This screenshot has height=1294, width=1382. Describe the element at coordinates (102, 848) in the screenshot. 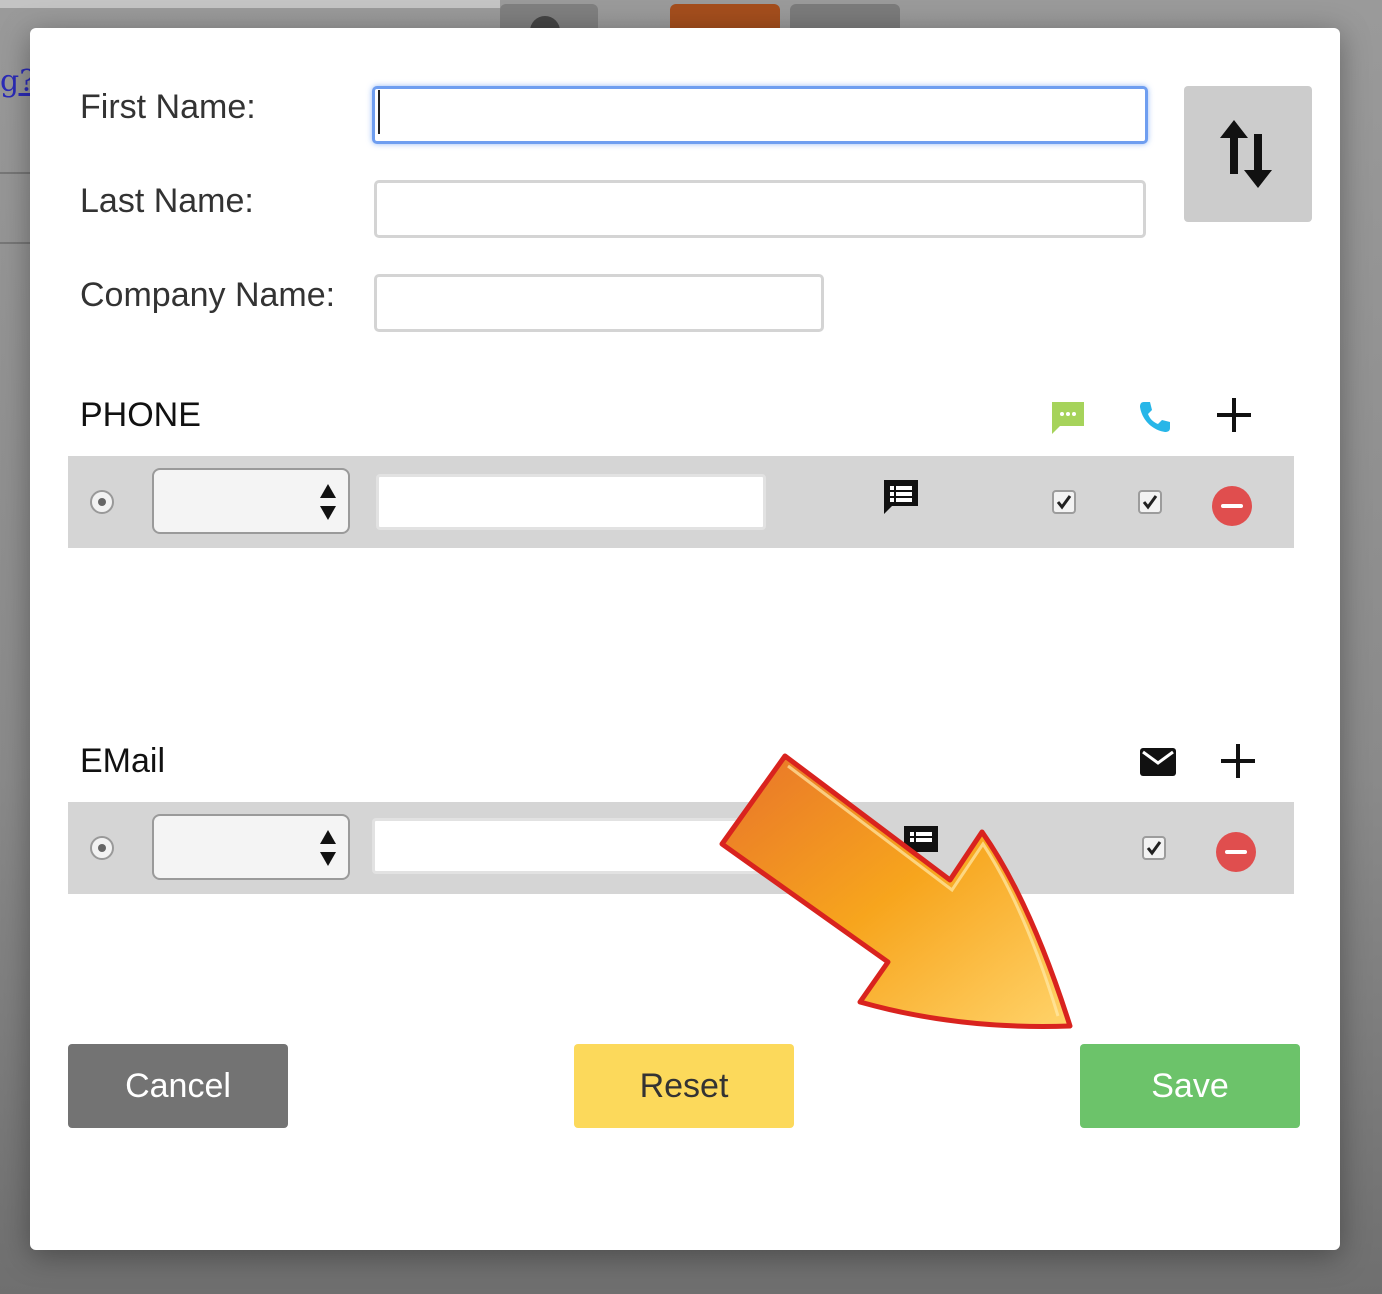

I see `email-primary-radio` at that location.